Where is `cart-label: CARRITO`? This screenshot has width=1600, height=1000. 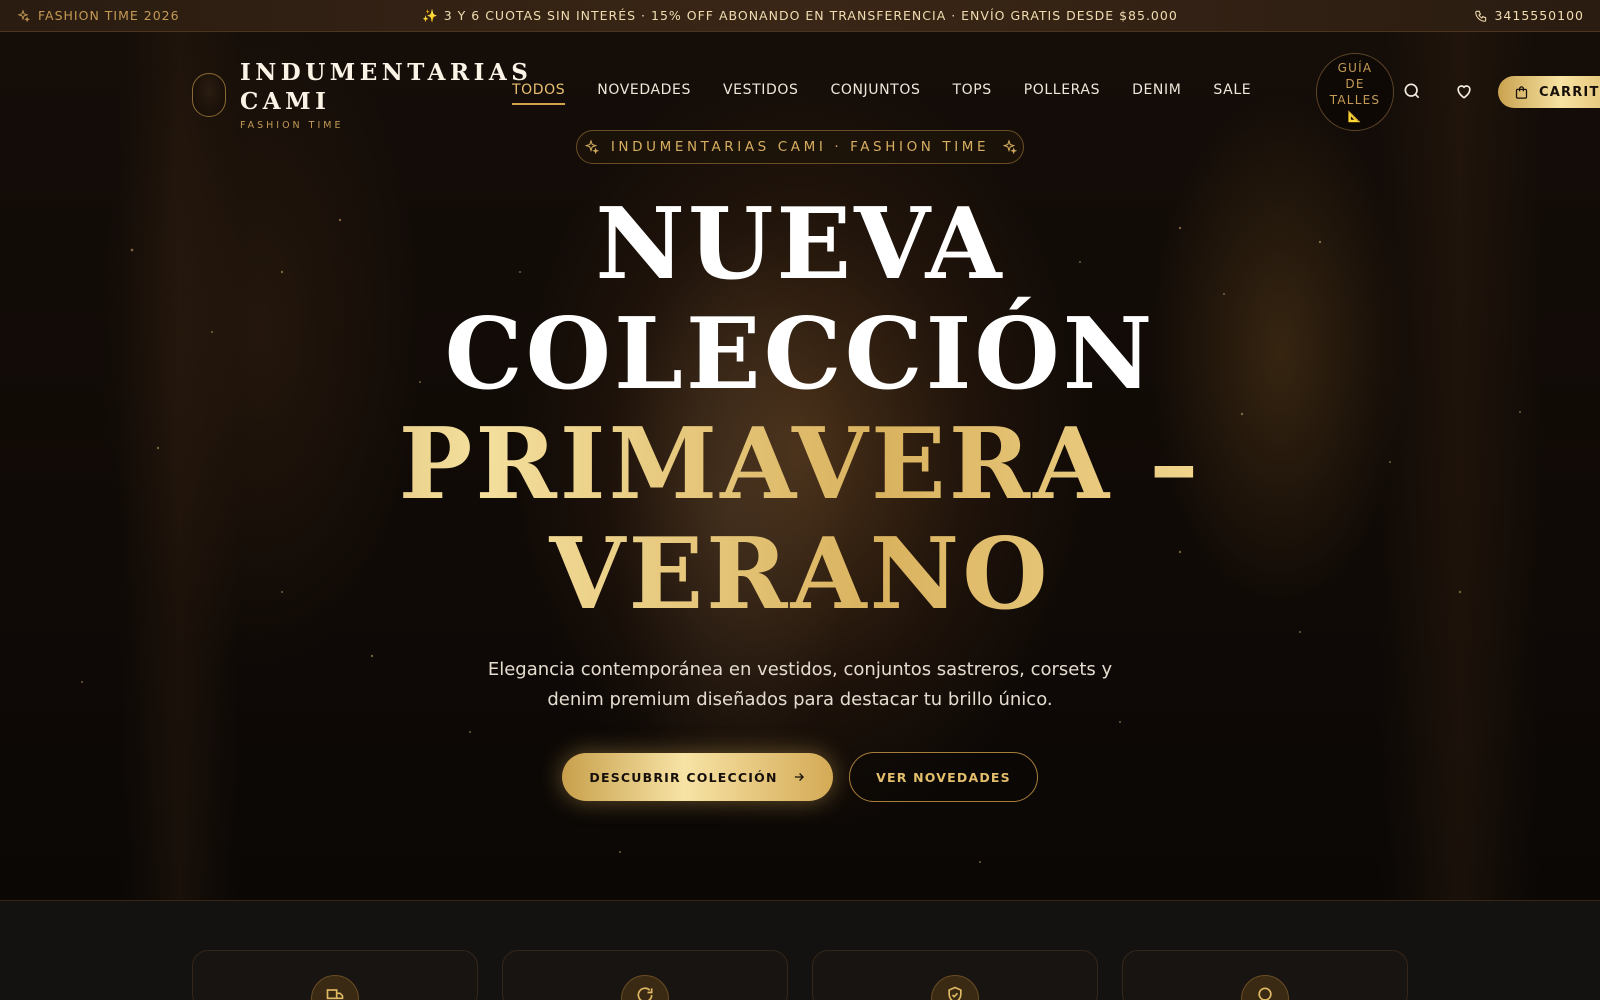
cart-label: CARRITO is located at coordinates (1569, 92).